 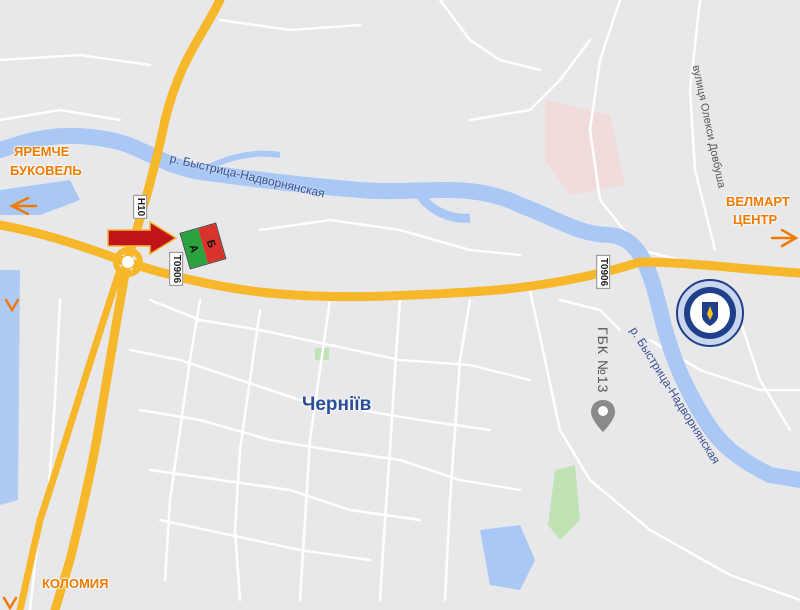 I want to click on destination-bukovel: БУКОВЕЛЬ, so click(x=46, y=170).